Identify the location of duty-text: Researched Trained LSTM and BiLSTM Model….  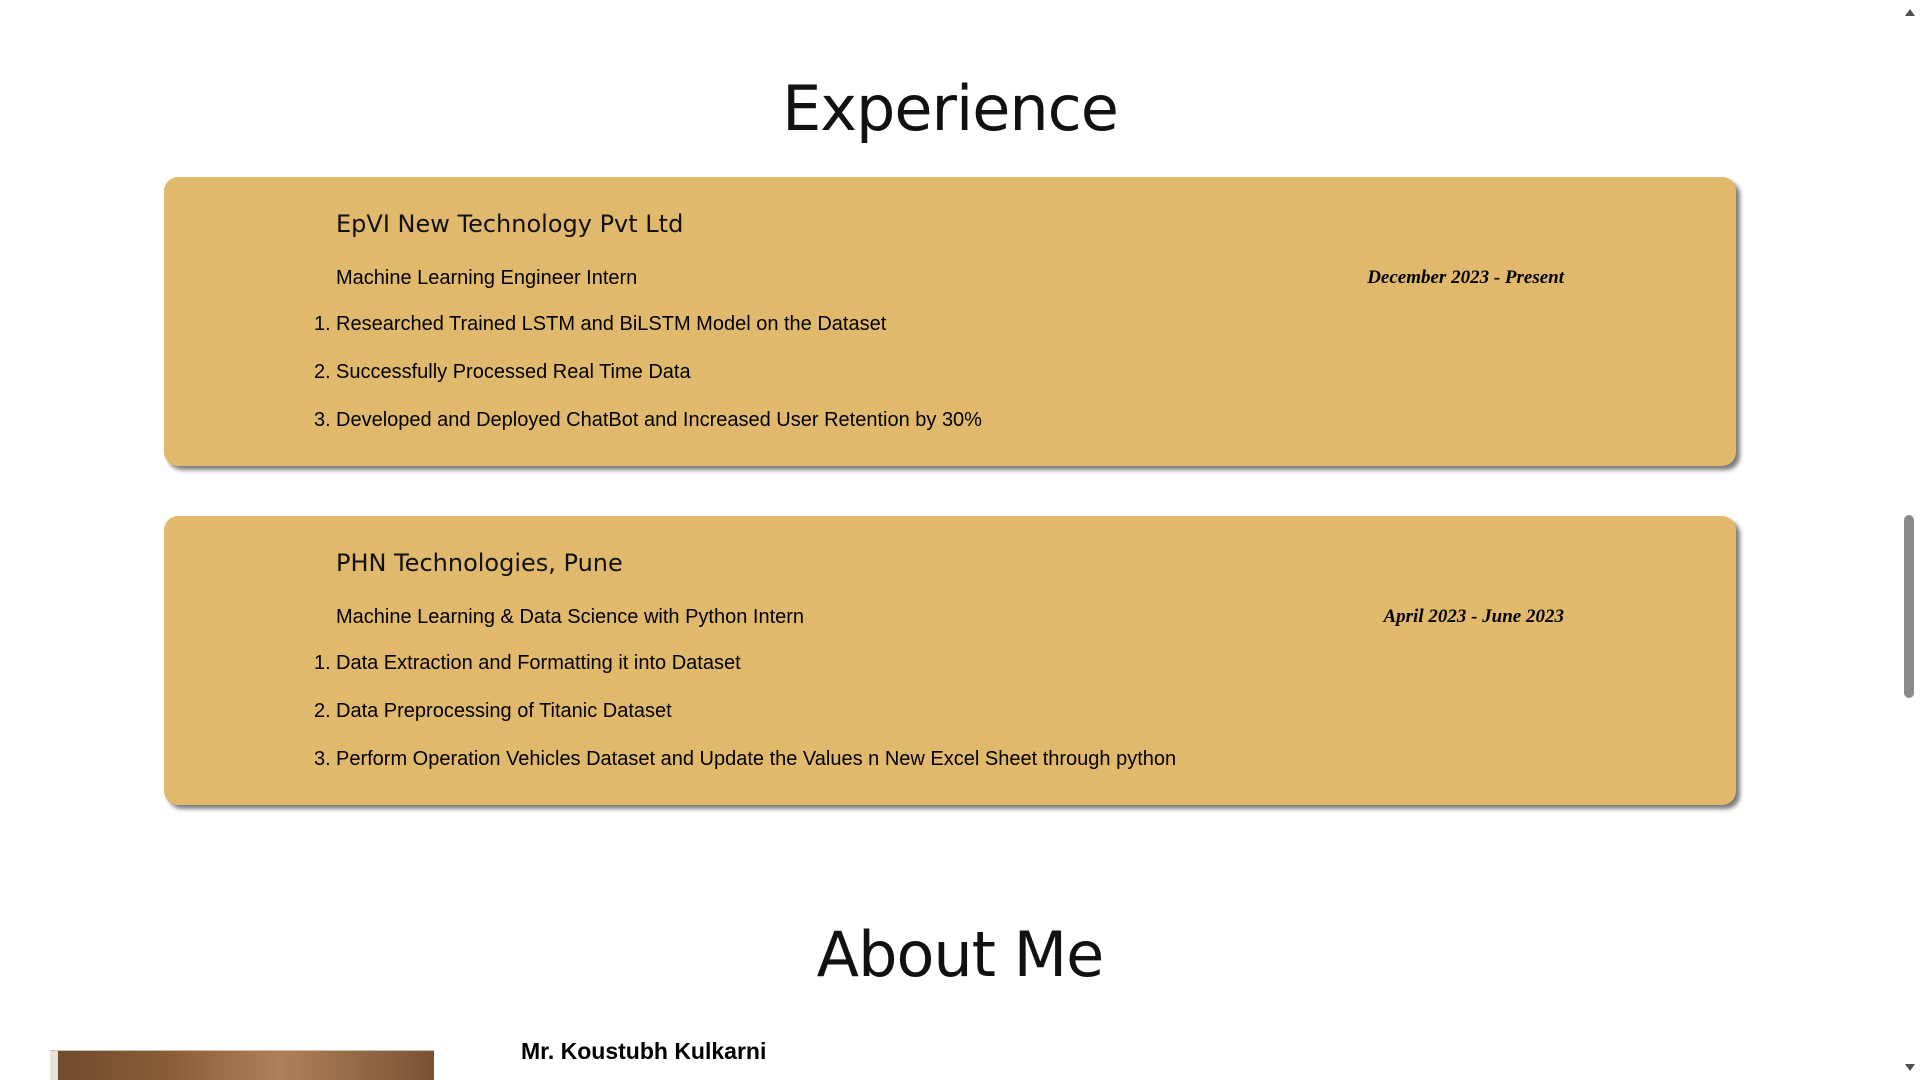
(611, 324).